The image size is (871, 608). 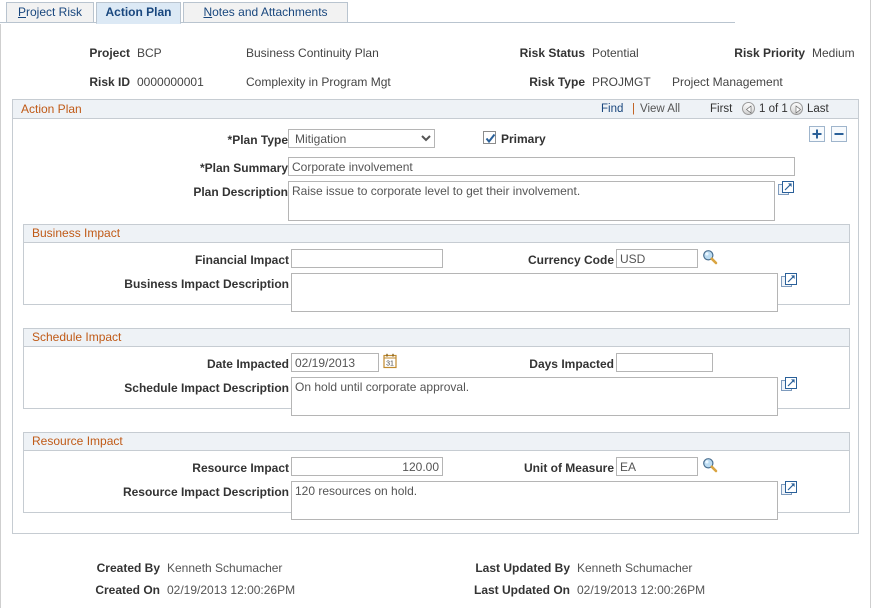 What do you see at coordinates (390, 363) in the screenshot?
I see `svg-text: 31` at bounding box center [390, 363].